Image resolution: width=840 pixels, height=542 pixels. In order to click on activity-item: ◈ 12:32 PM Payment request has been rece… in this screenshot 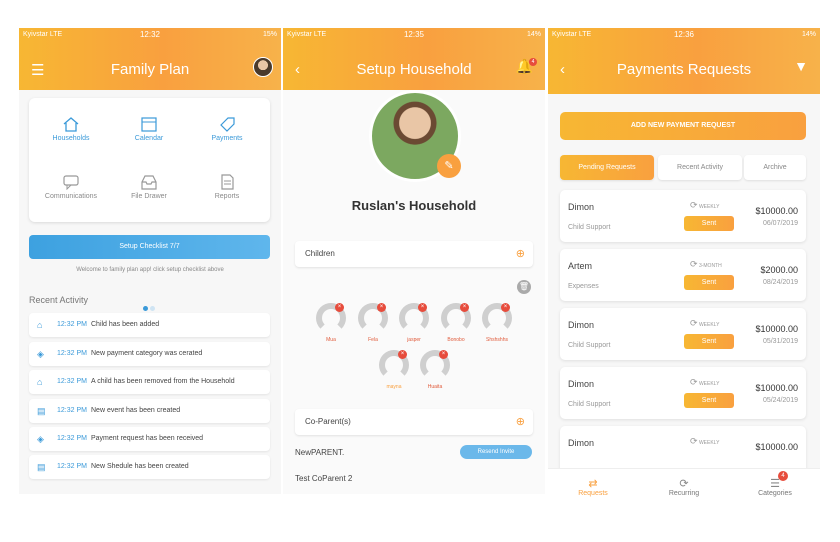, I will do `click(149, 439)`.